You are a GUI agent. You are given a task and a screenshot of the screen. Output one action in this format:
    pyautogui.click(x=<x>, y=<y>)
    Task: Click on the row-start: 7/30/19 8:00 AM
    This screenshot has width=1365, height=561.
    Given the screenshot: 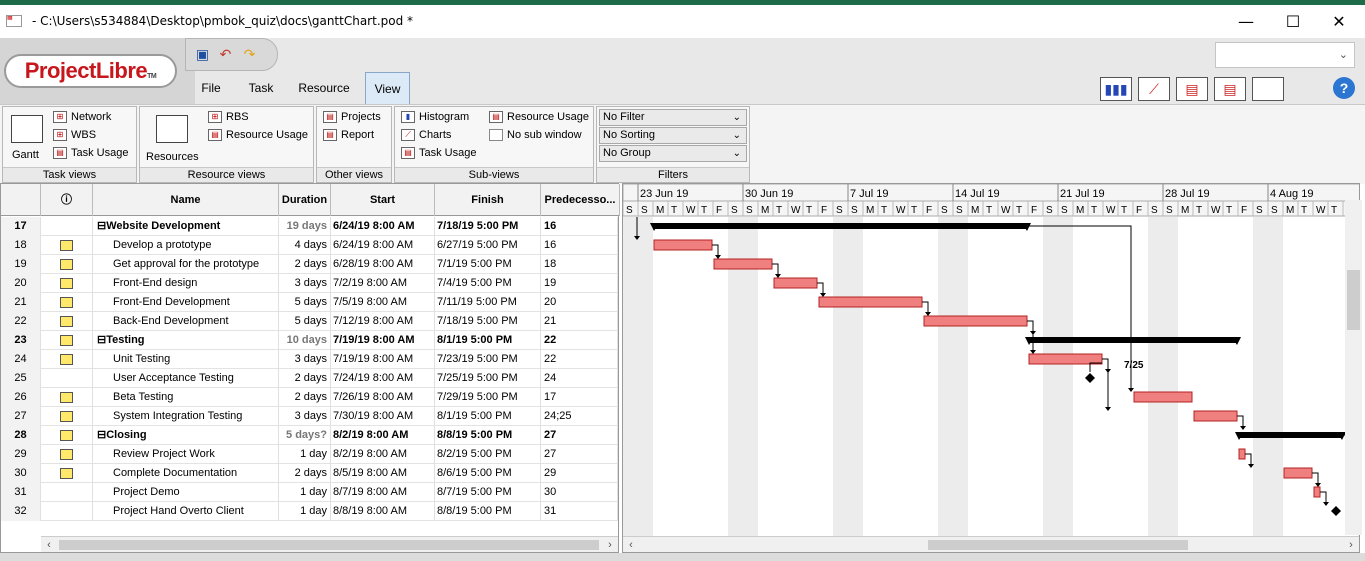 What is the action you would take?
    pyautogui.click(x=383, y=416)
    